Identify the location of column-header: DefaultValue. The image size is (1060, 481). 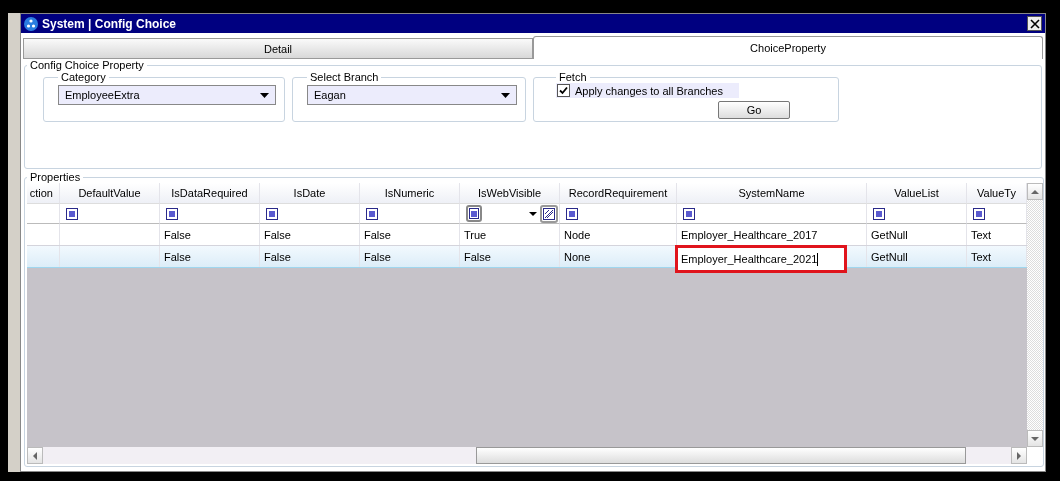
(110, 193).